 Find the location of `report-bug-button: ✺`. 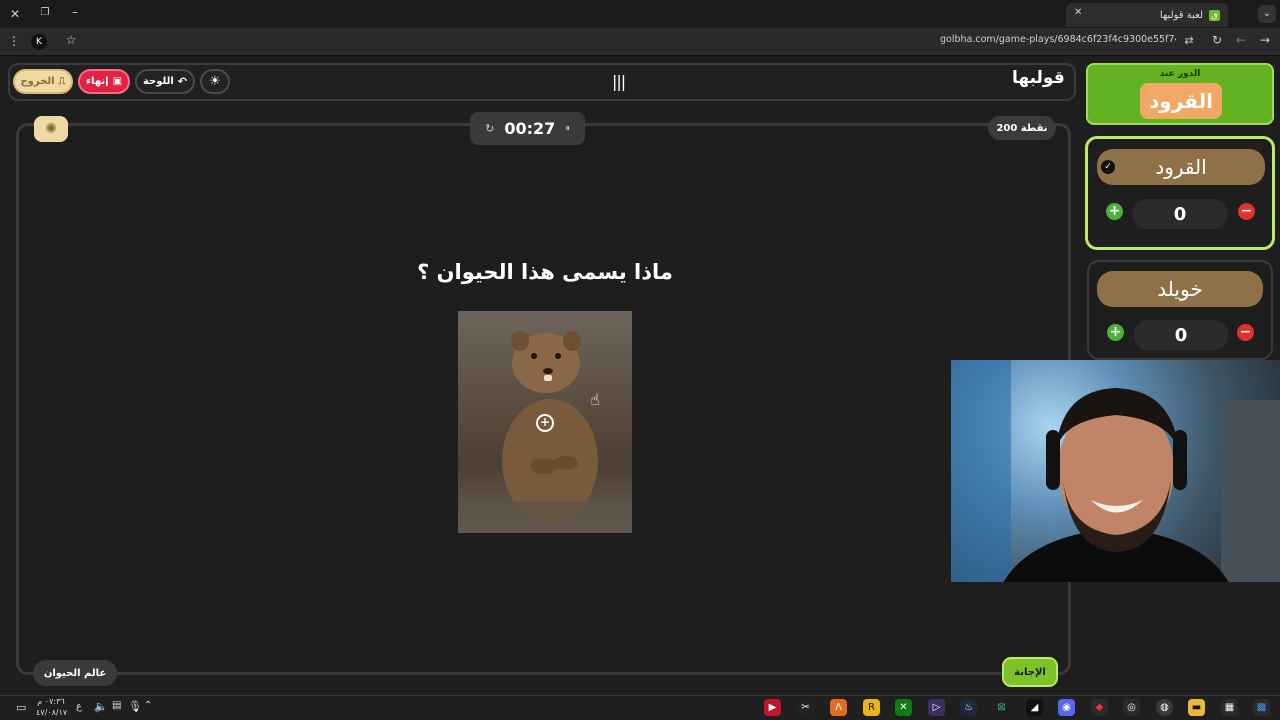

report-bug-button: ✺ is located at coordinates (51, 129).